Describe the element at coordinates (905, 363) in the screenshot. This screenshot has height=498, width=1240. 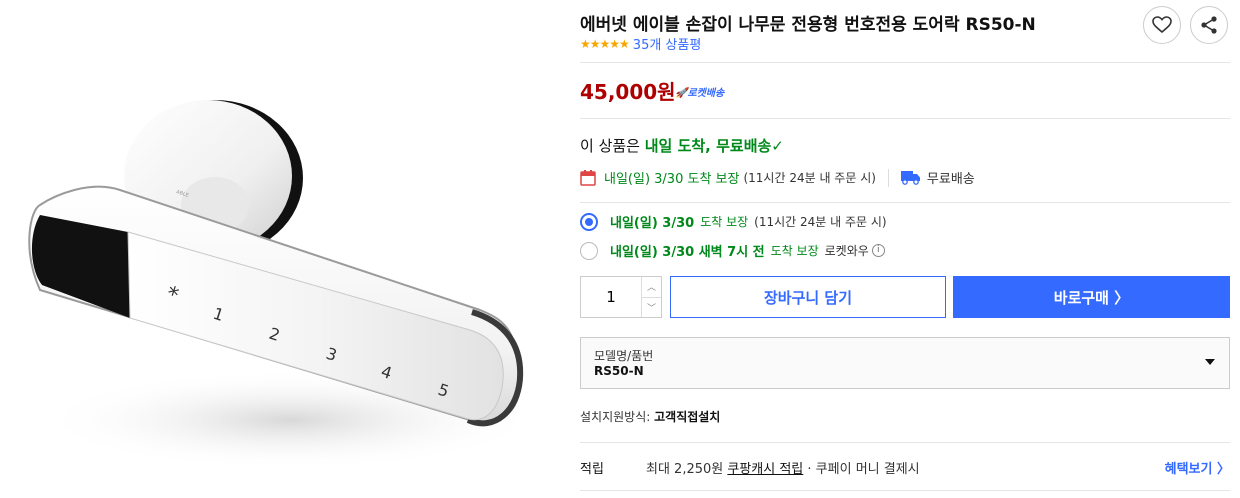
I see `model-select: 모델명/품번 RS50-N` at that location.